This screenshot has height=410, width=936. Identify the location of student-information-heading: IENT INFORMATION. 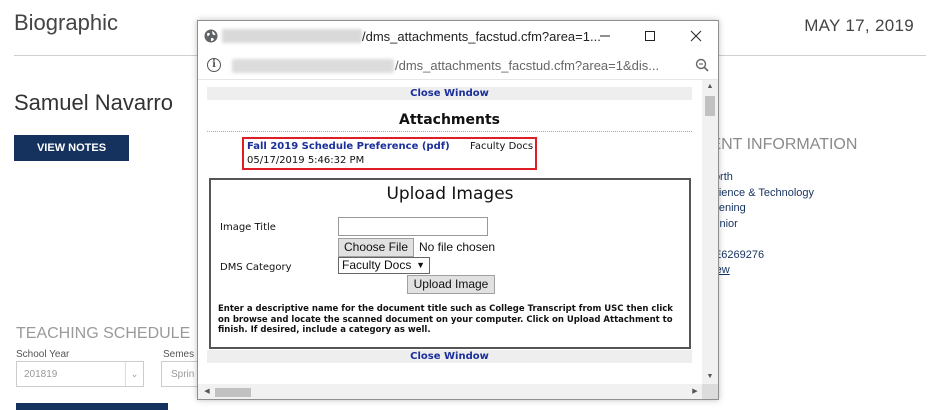
(782, 144).